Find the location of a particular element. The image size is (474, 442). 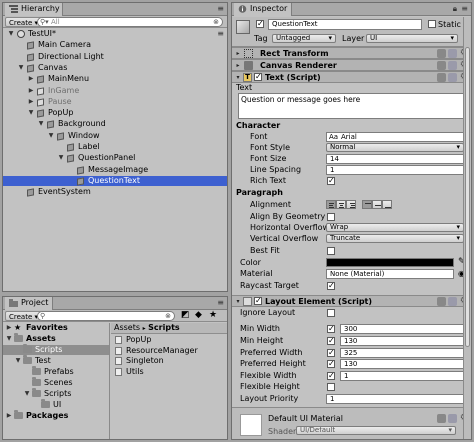

preferred-height-field: 130 is located at coordinates (402, 364).